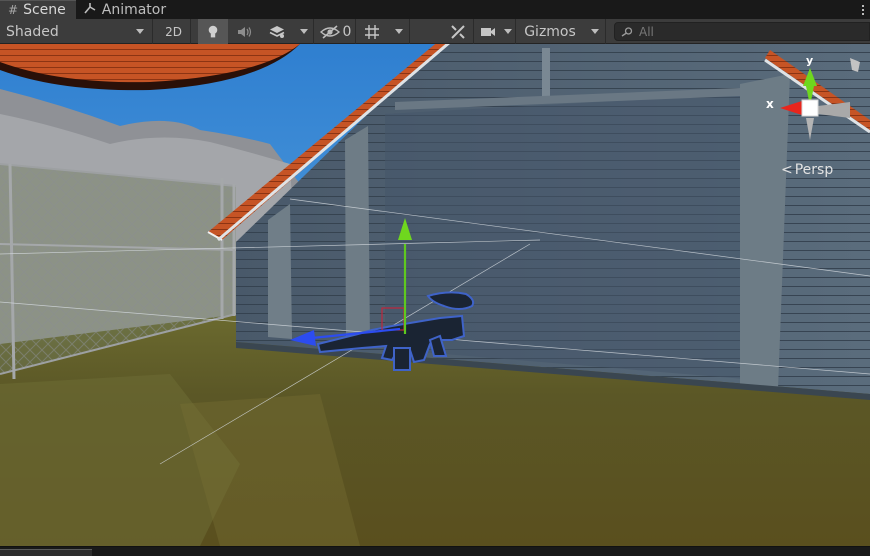 This screenshot has width=870, height=556. I want to click on layers-icon, so click(277, 31).